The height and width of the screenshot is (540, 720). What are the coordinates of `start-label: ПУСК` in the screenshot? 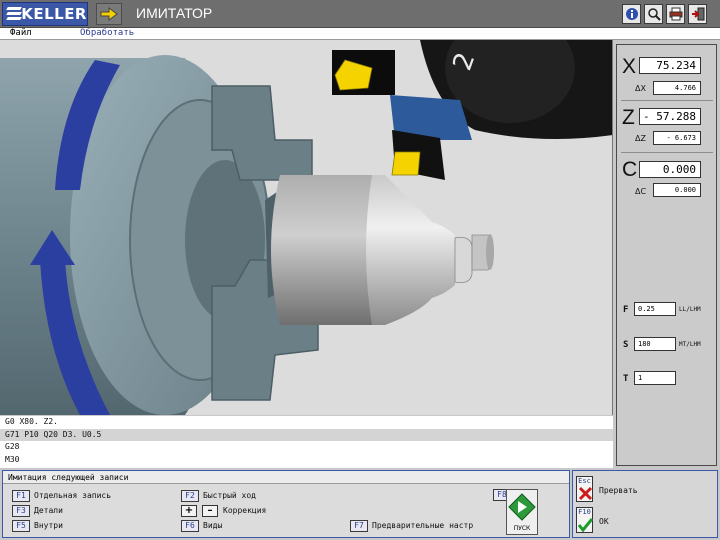 It's located at (522, 528).